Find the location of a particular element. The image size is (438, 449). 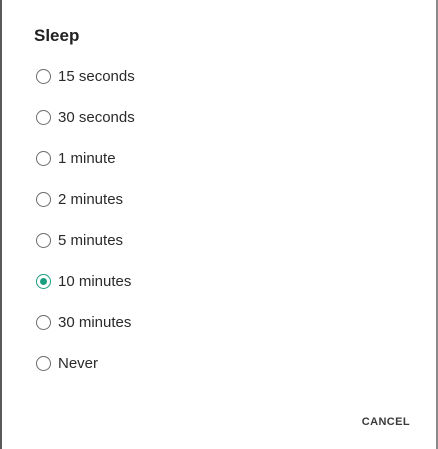

option-label: 1 minute is located at coordinates (87, 158).